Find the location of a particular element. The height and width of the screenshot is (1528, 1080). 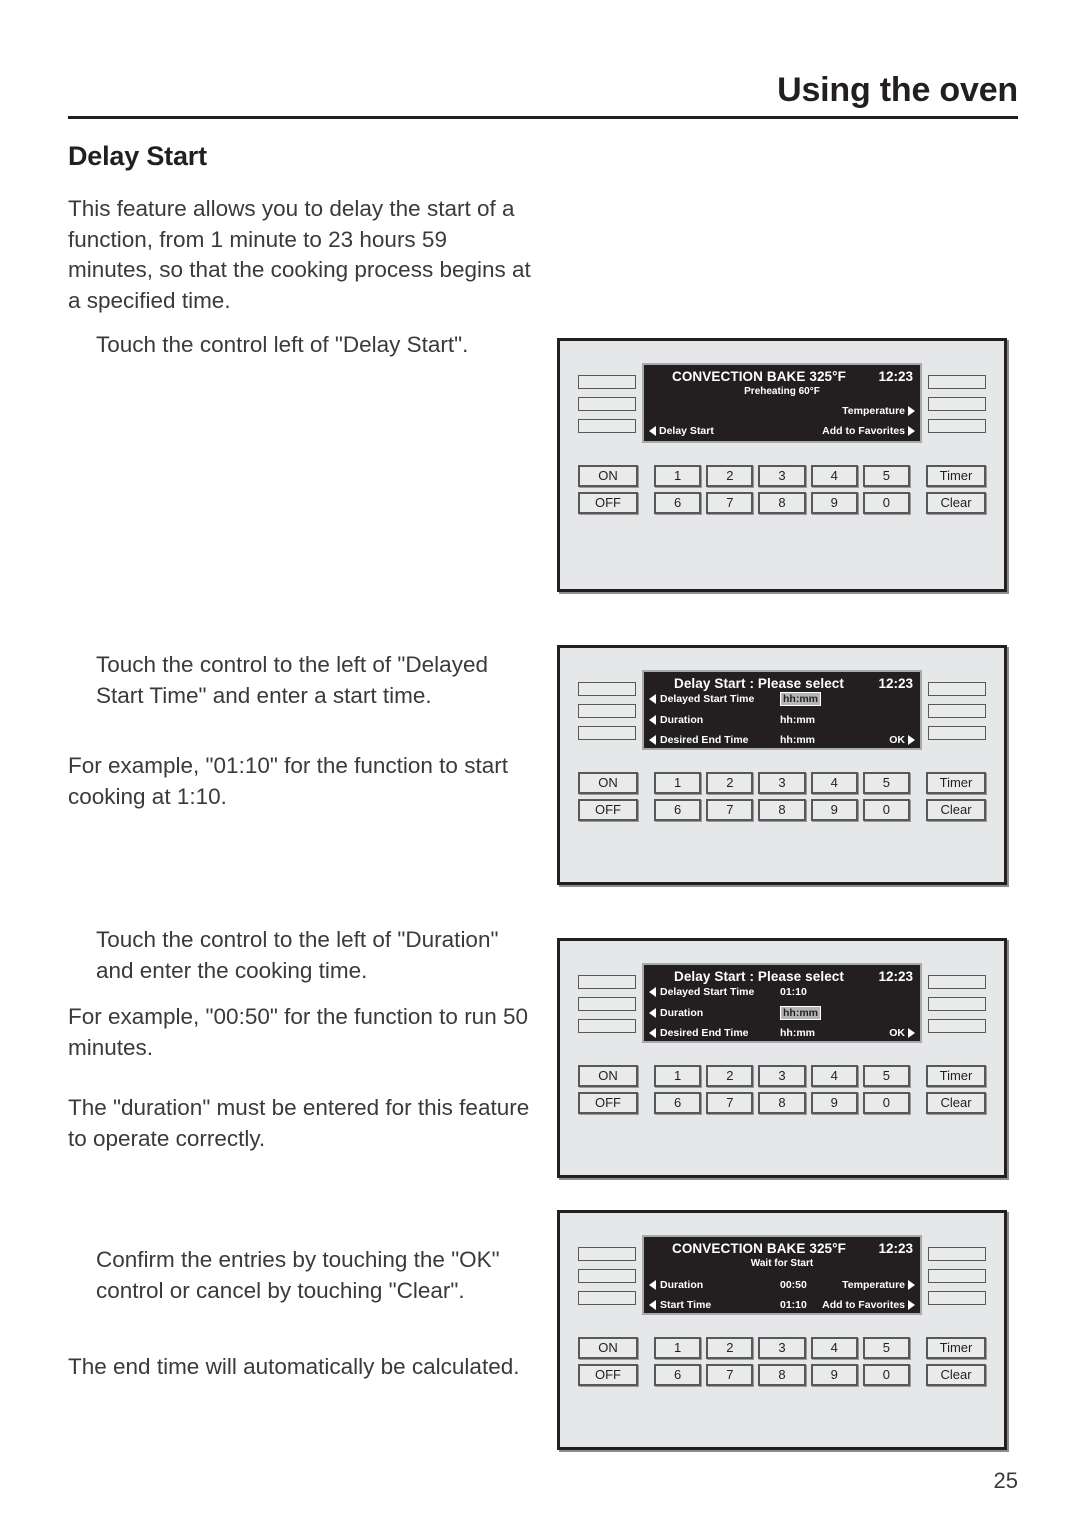

lcd-row-delayed-start-time: Delayed Start Time 01:10 is located at coordinates (782, 992).